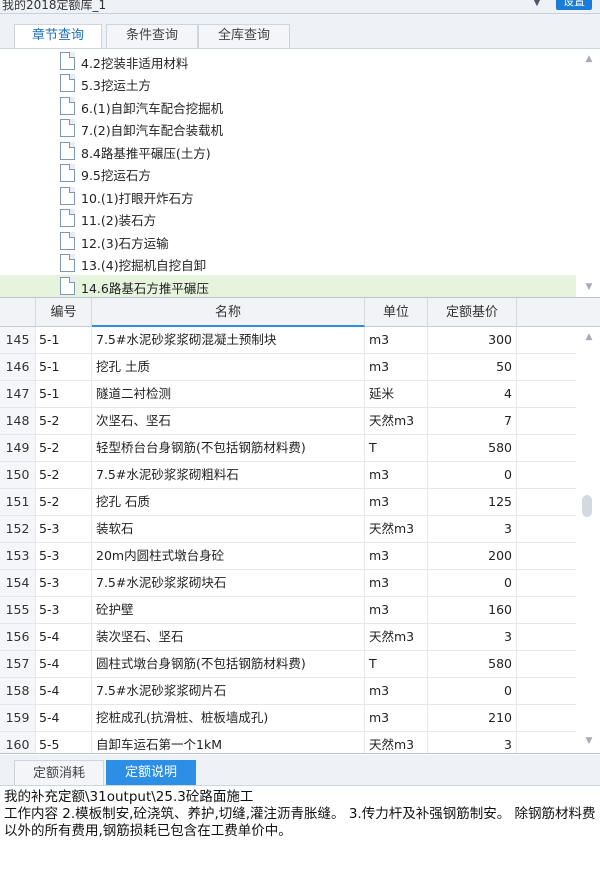  Describe the element at coordinates (18, 691) in the screenshot. I see `row-index: 158` at that location.